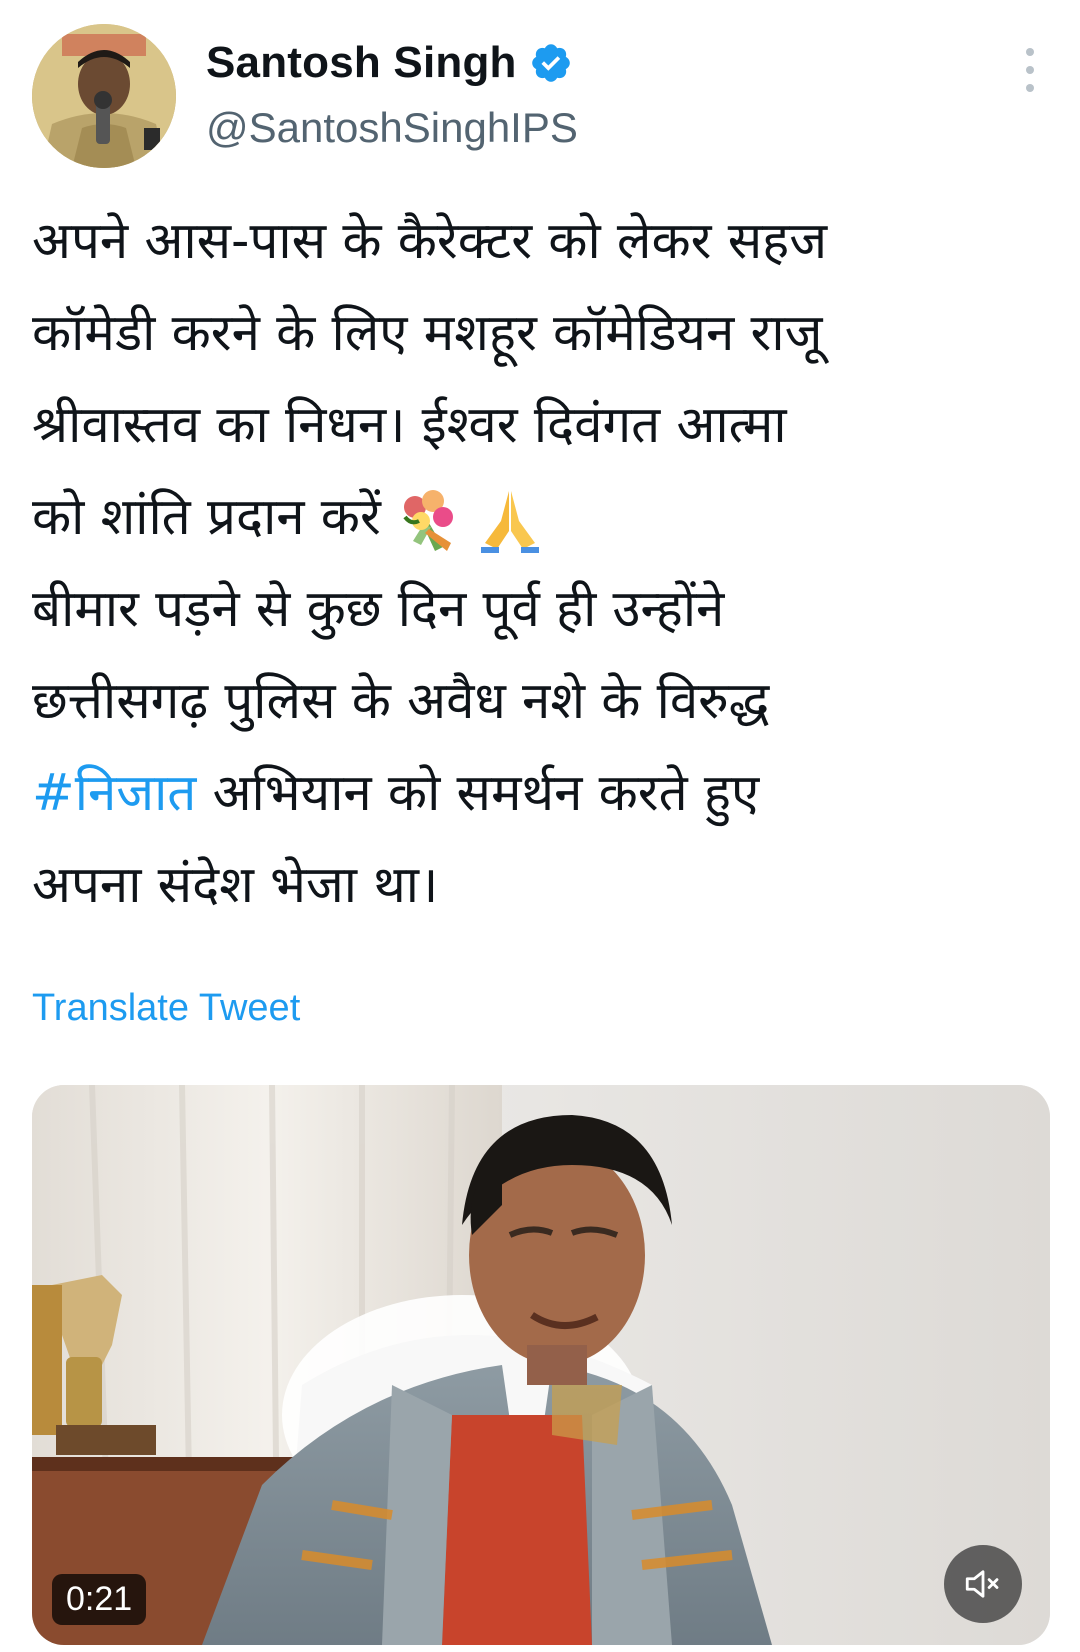 The image size is (1080, 1652). What do you see at coordinates (427, 333) in the screenshot?
I see `tweet-line: कॉमेडी करने के लिए मशहूर कॉमेडियन राजू` at bounding box center [427, 333].